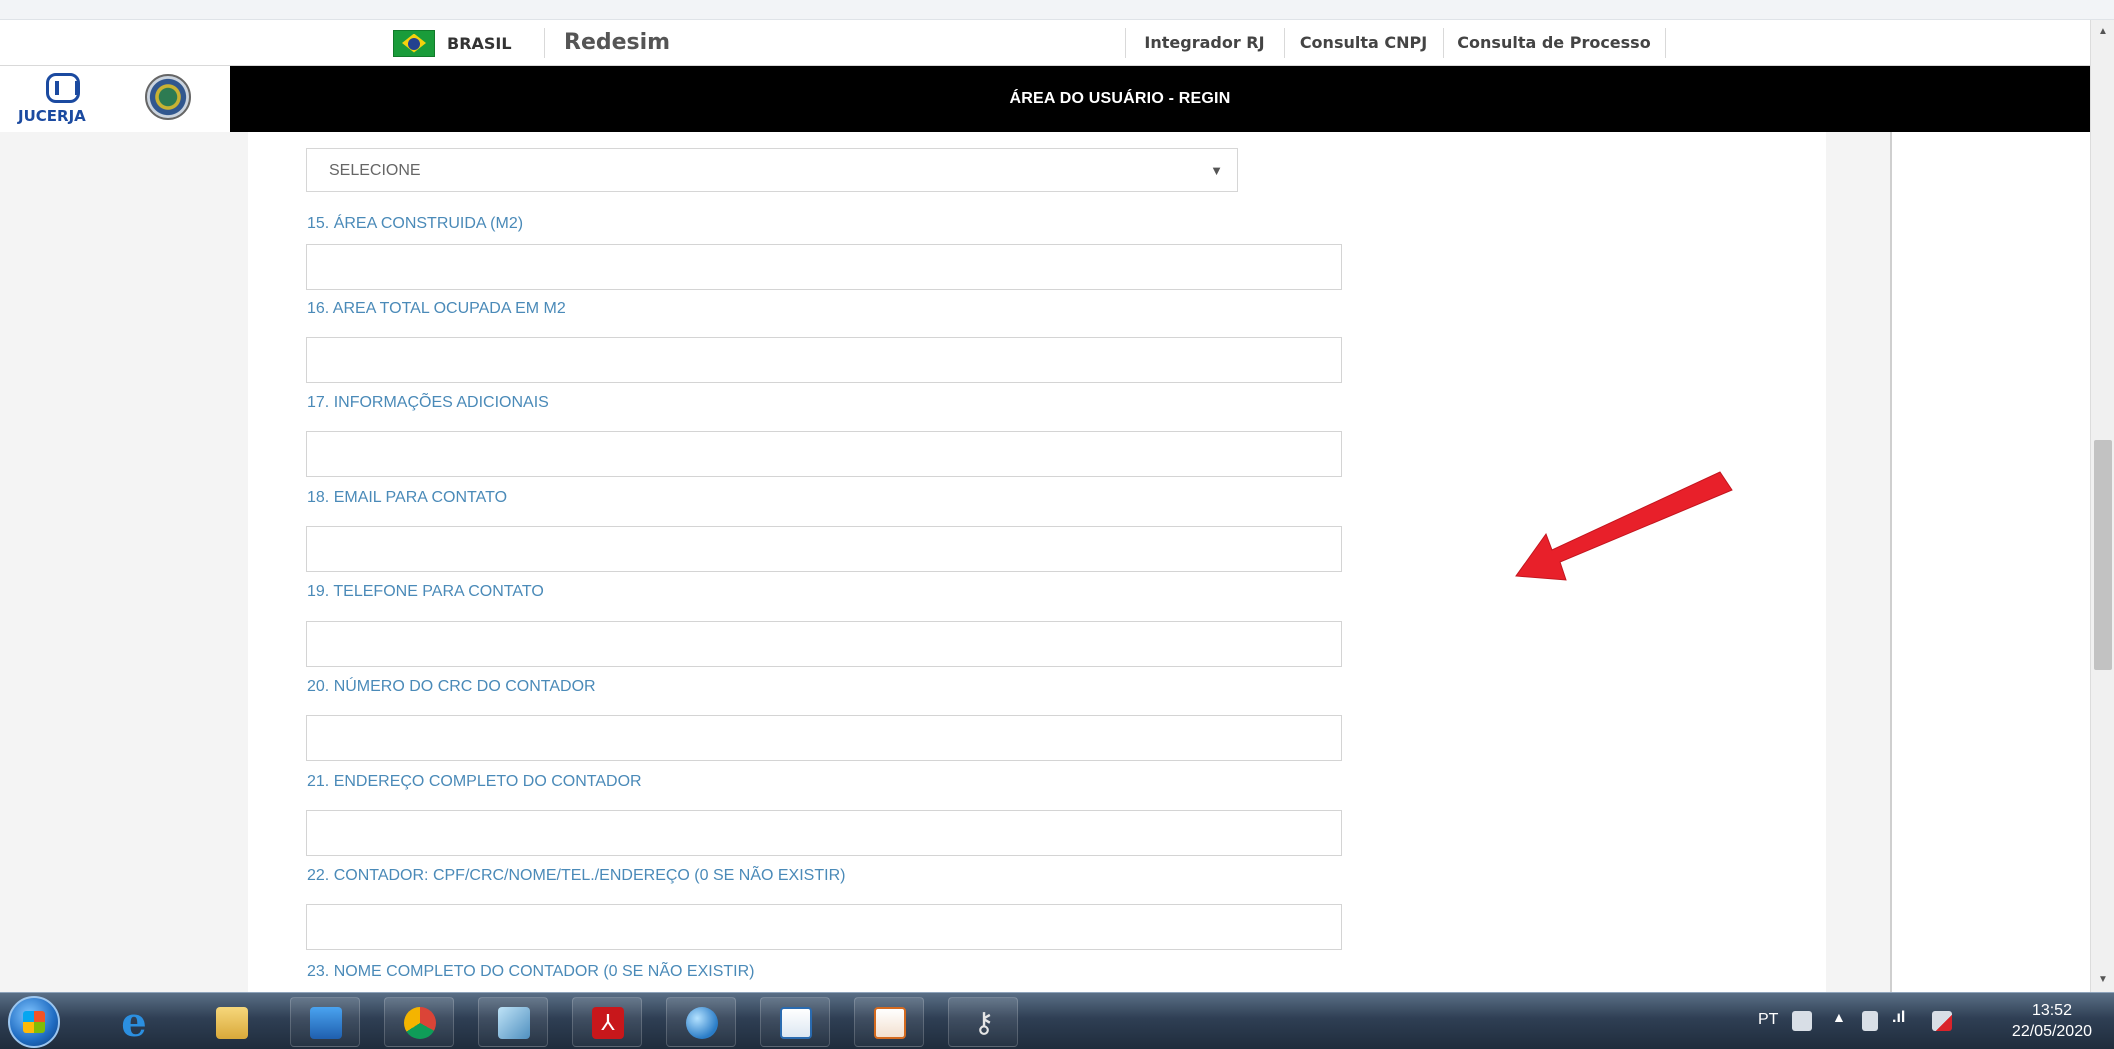 The height and width of the screenshot is (1049, 2114). Describe the element at coordinates (63, 88) in the screenshot. I see `jucerja-mark-icon` at that location.